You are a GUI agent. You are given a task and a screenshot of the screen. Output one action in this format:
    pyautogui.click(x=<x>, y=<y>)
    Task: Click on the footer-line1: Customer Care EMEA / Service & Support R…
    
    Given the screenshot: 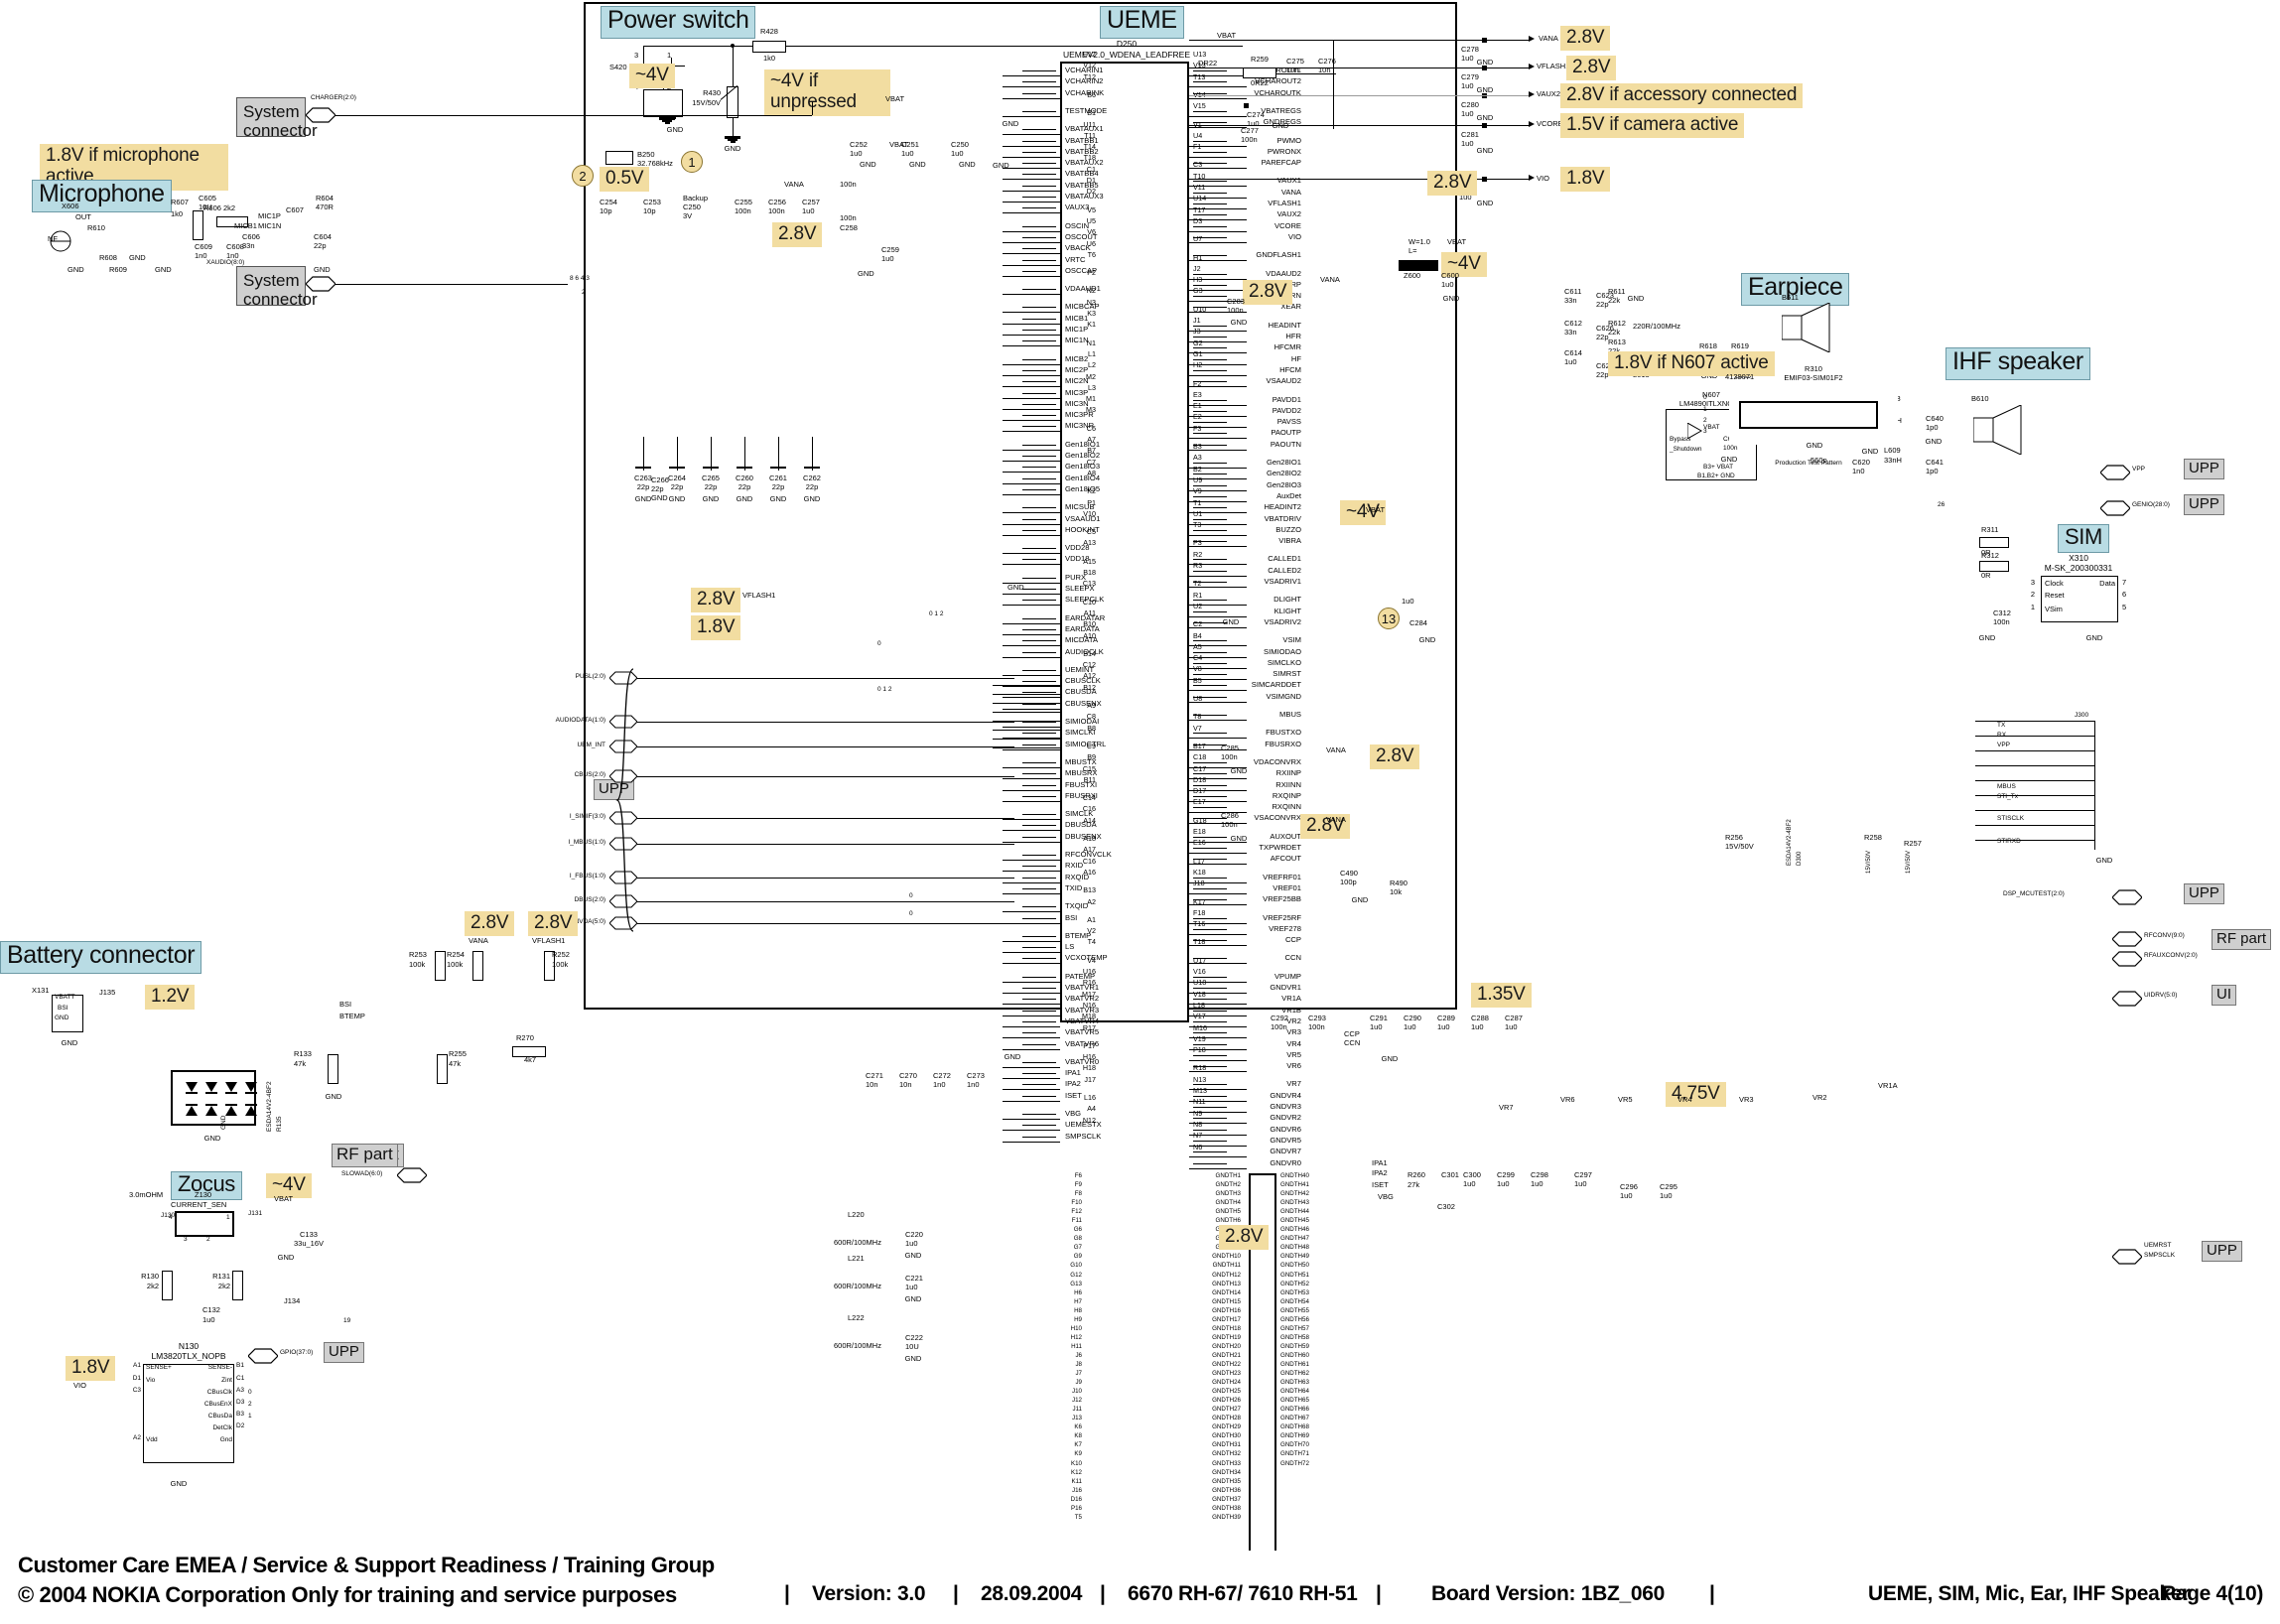 What is the action you would take?
    pyautogui.click(x=366, y=1565)
    